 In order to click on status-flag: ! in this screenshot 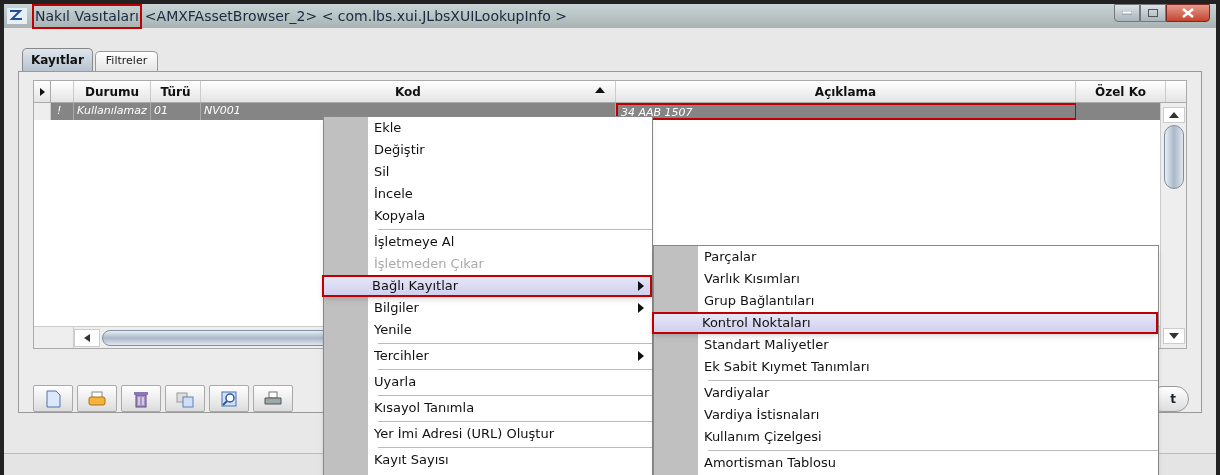, I will do `click(62, 111)`.